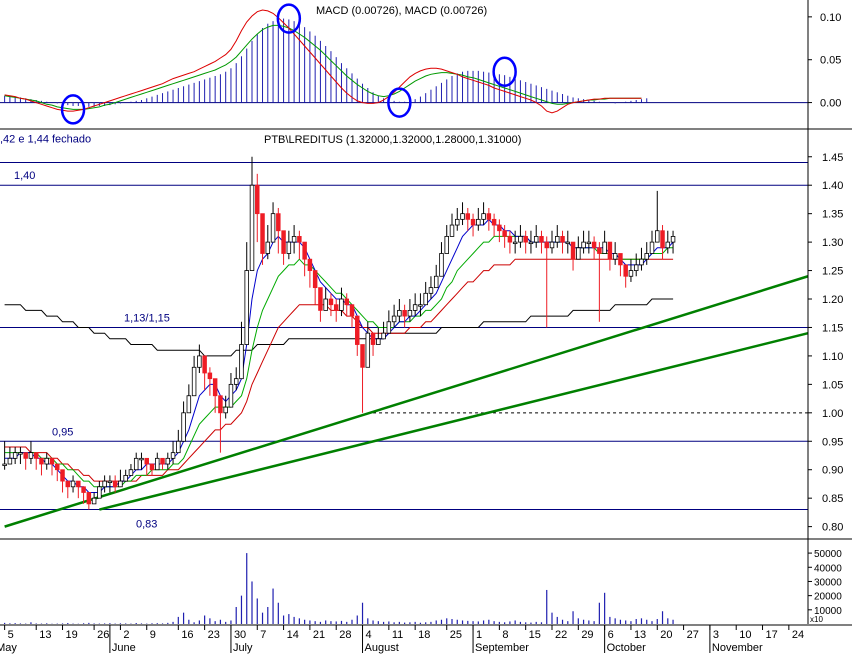 This screenshot has width=852, height=654. Describe the element at coordinates (293, 635) in the screenshot. I see `x-day-label: 14` at that location.